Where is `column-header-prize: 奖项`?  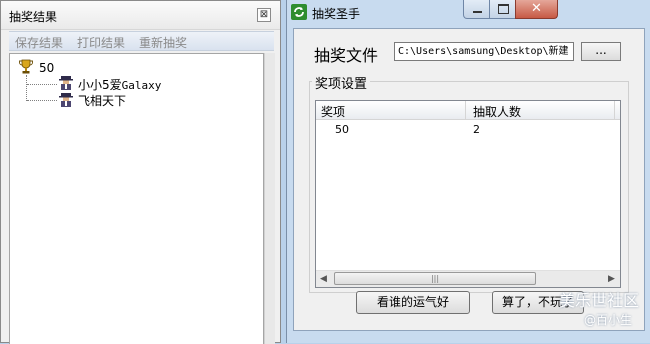 column-header-prize: 奖项 is located at coordinates (333, 111).